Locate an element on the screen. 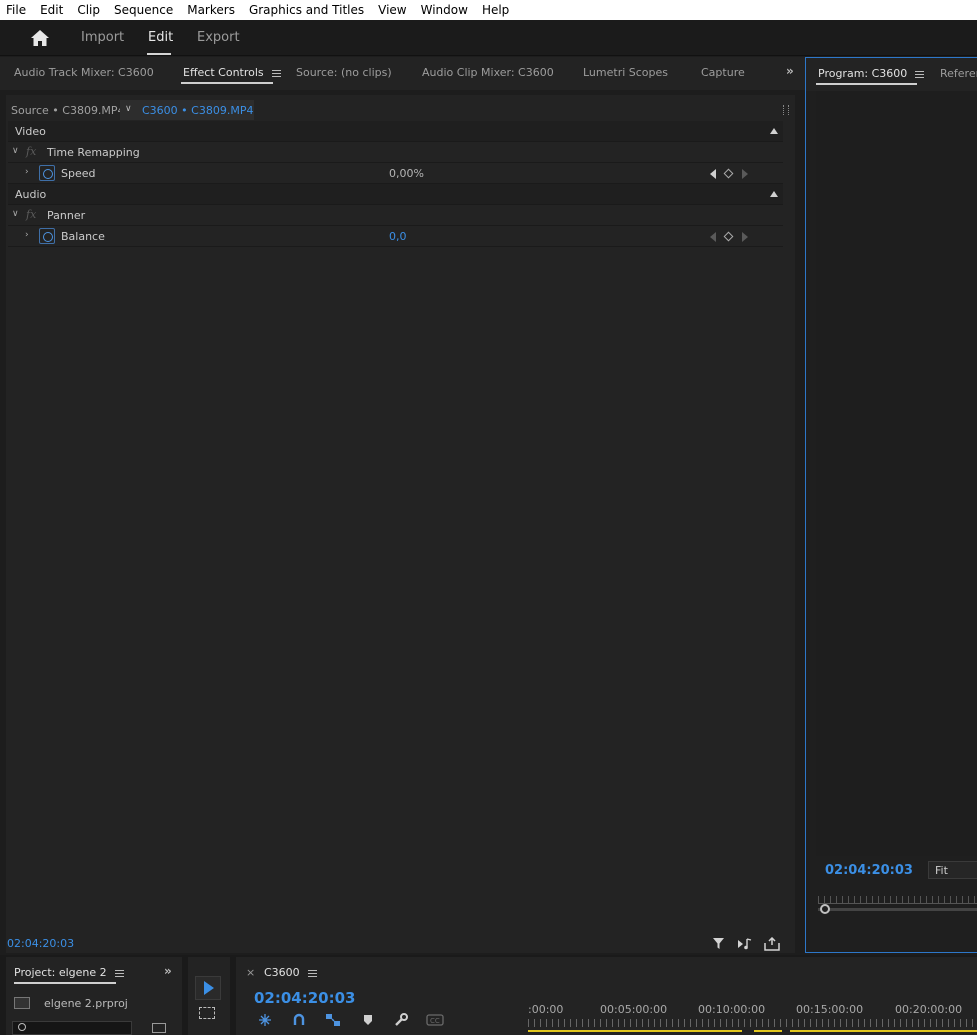 This screenshot has height=1035, width=977. wrench-settings-icon is located at coordinates (401, 1020).